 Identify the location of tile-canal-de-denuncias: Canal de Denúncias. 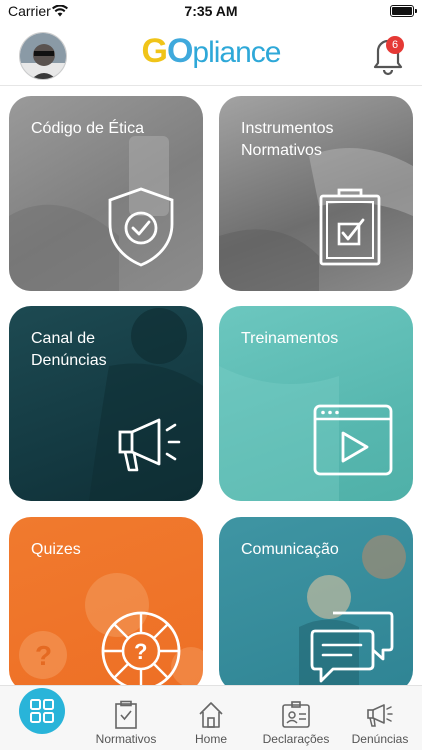
(106, 403).